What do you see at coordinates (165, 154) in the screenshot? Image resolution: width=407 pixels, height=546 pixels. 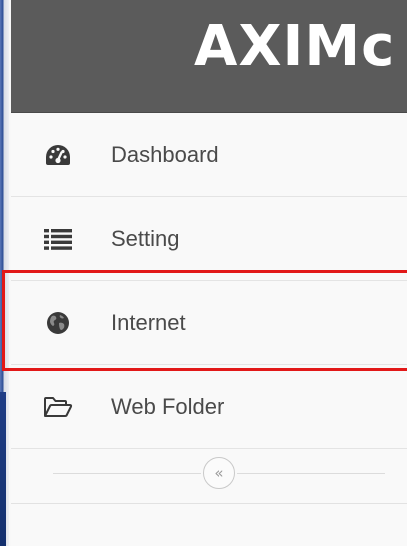 I see `sidebar-item-label: Dashboard` at bounding box center [165, 154].